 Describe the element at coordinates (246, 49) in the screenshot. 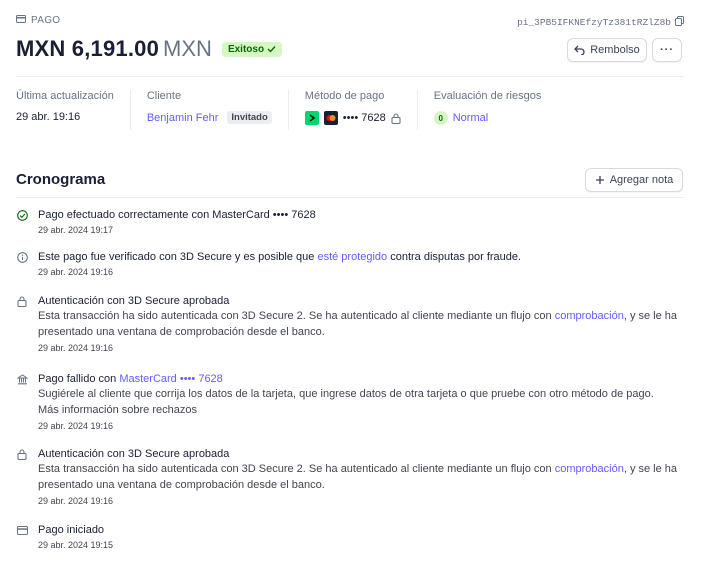

I see `status-label: Exitoso` at that location.